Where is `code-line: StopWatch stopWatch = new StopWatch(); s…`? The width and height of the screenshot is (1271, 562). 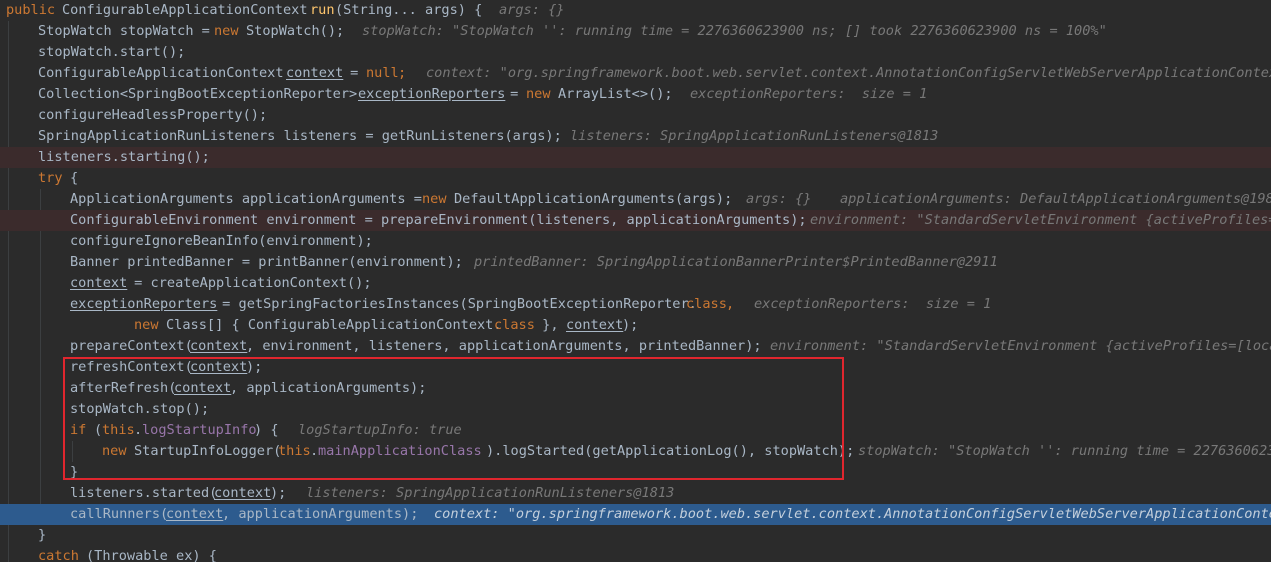 code-line: StopWatch stopWatch = new StopWatch(); s… is located at coordinates (635, 31).